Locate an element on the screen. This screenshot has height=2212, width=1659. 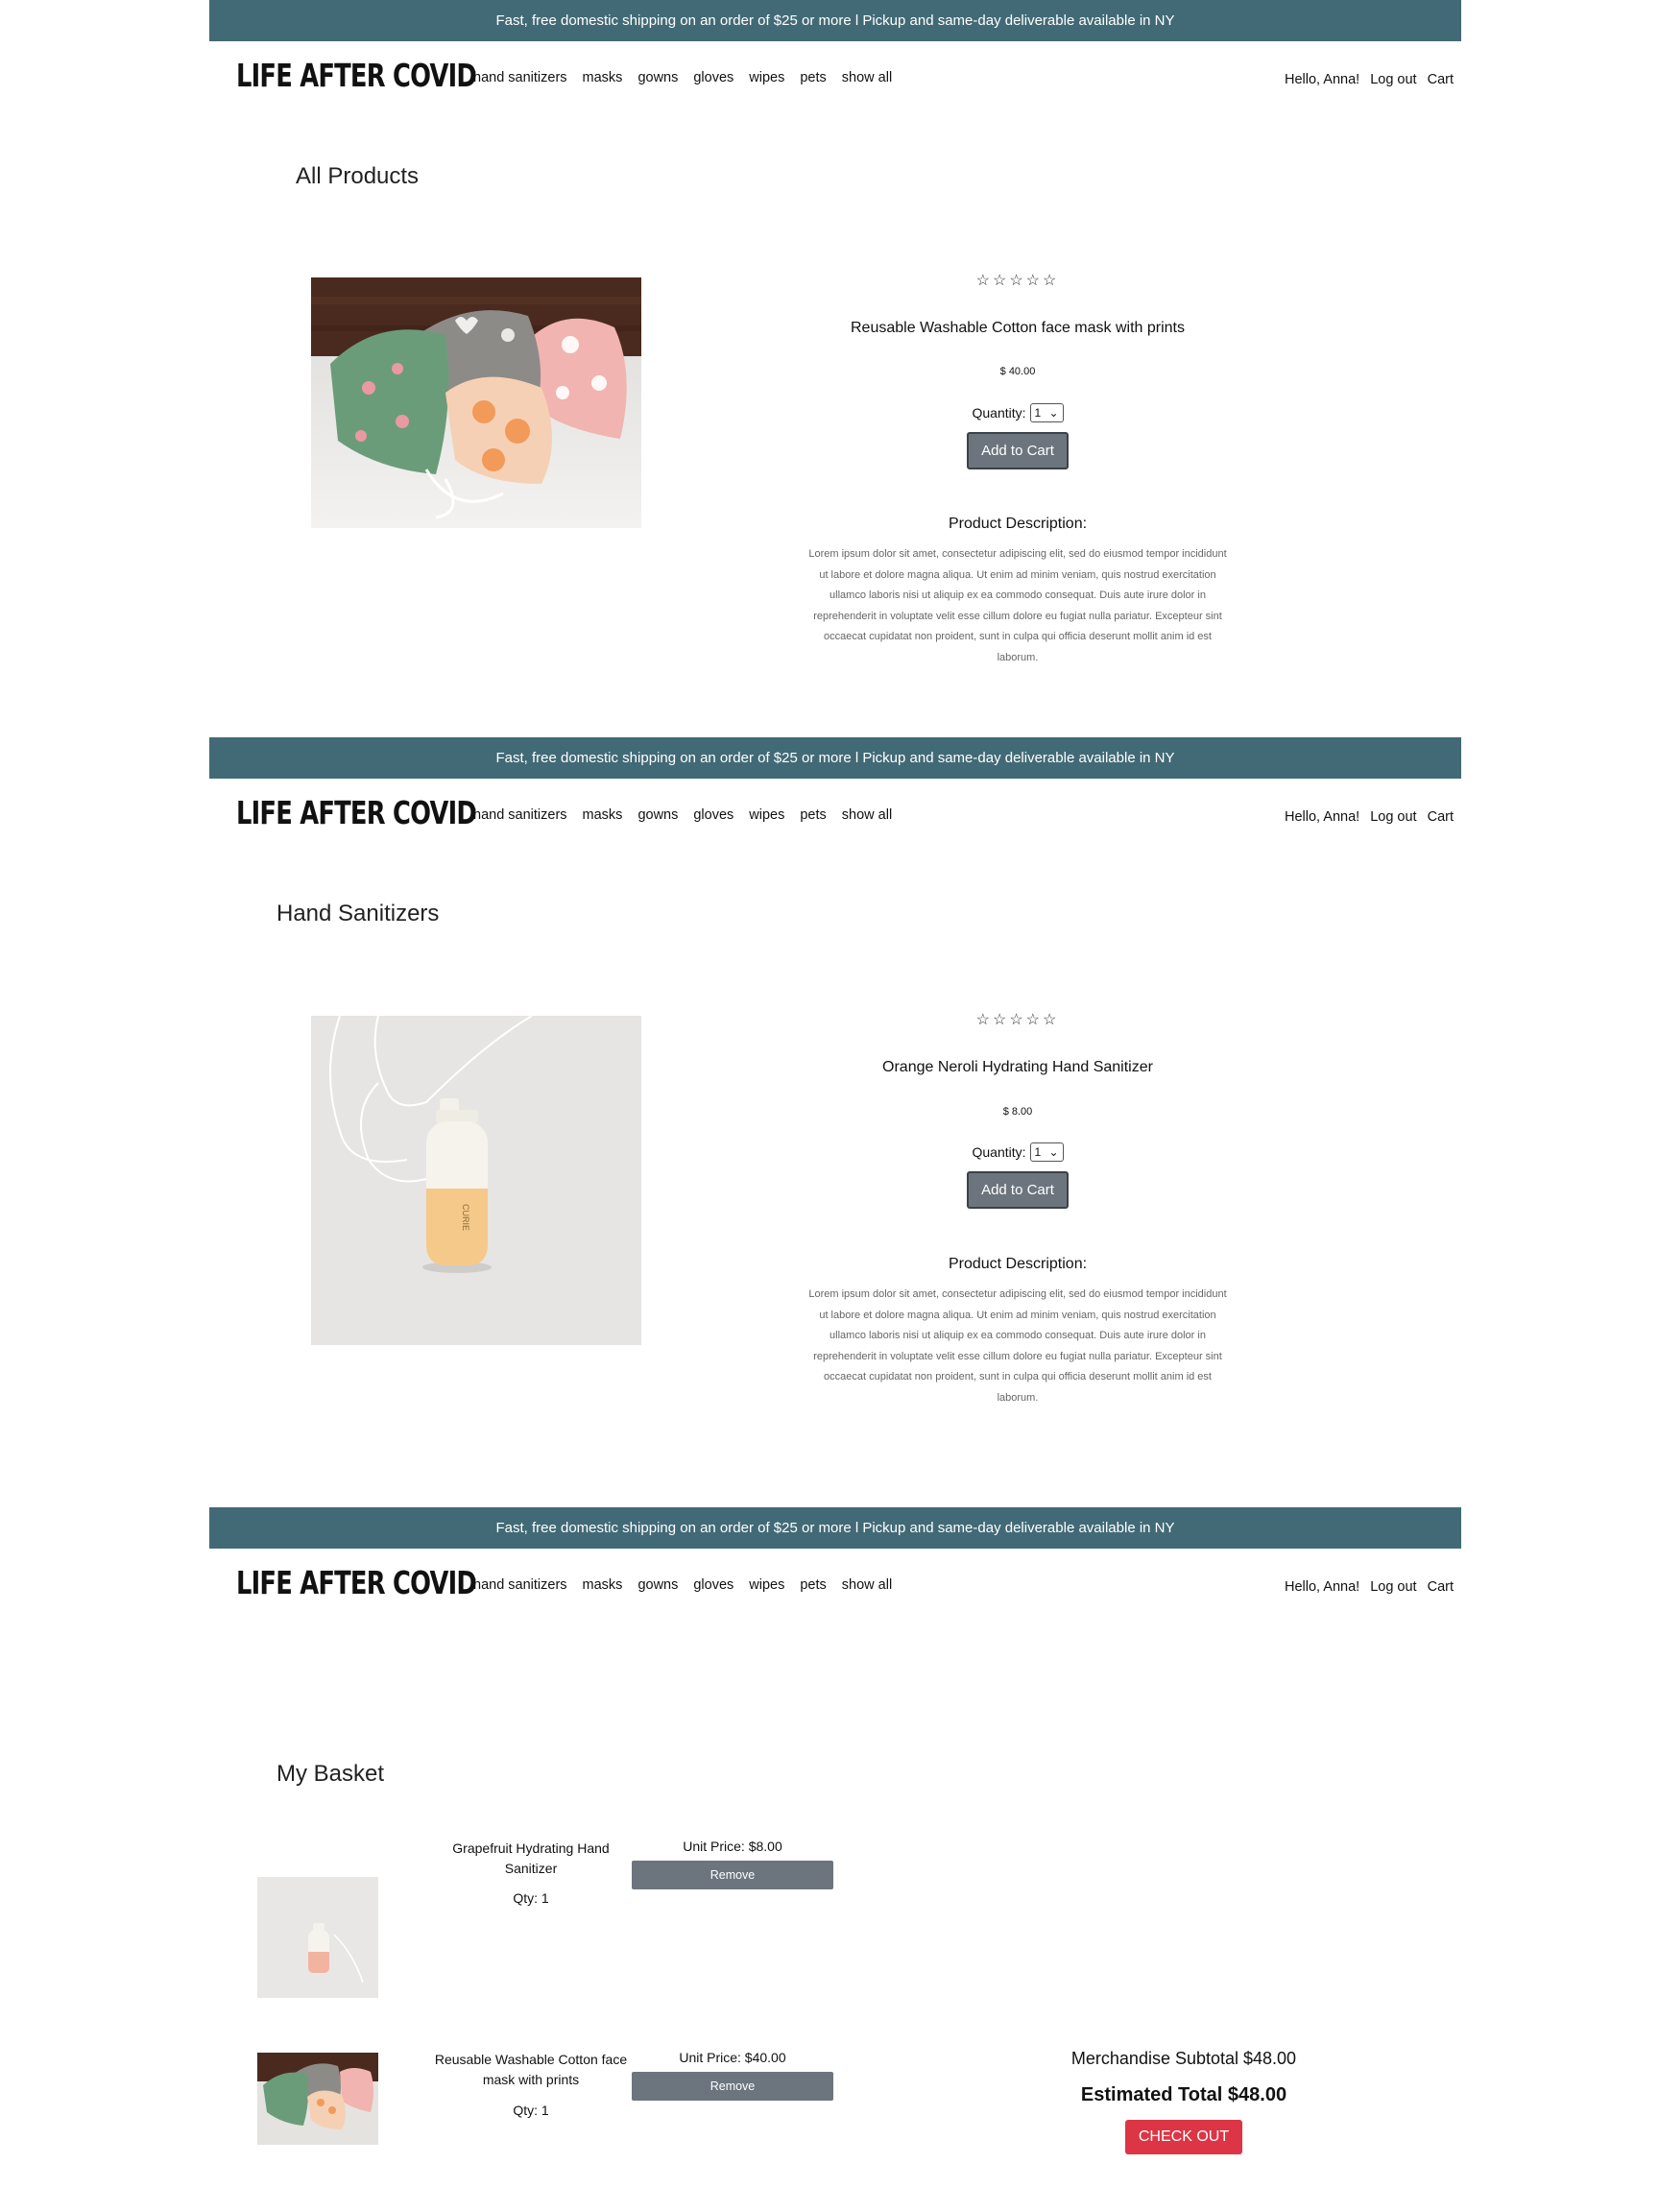
bottle-label: CURIE is located at coordinates (465, 1217).